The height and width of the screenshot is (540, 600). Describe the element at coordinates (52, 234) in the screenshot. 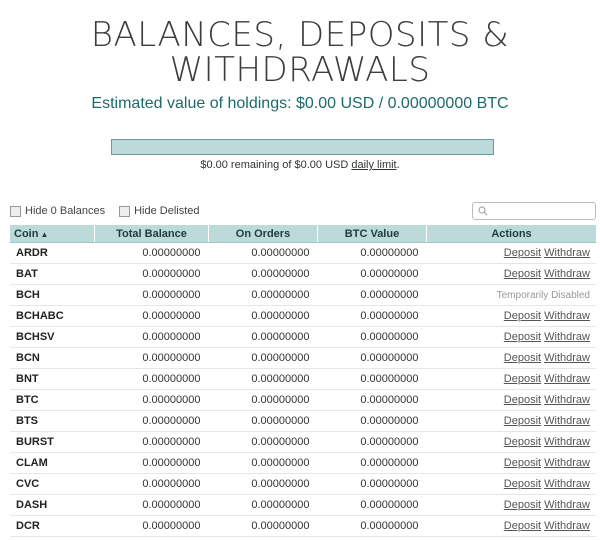

I see `column-header-coin: Coin ▲` at that location.